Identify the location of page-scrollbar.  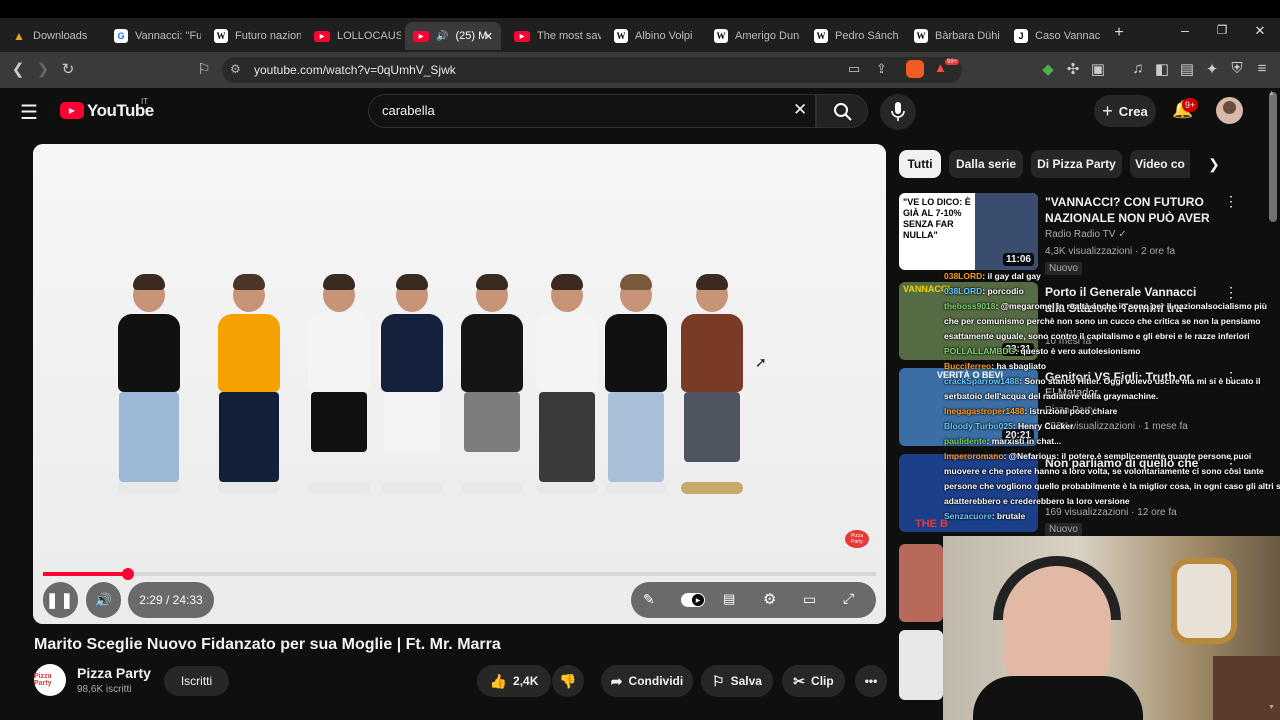
(1273, 157).